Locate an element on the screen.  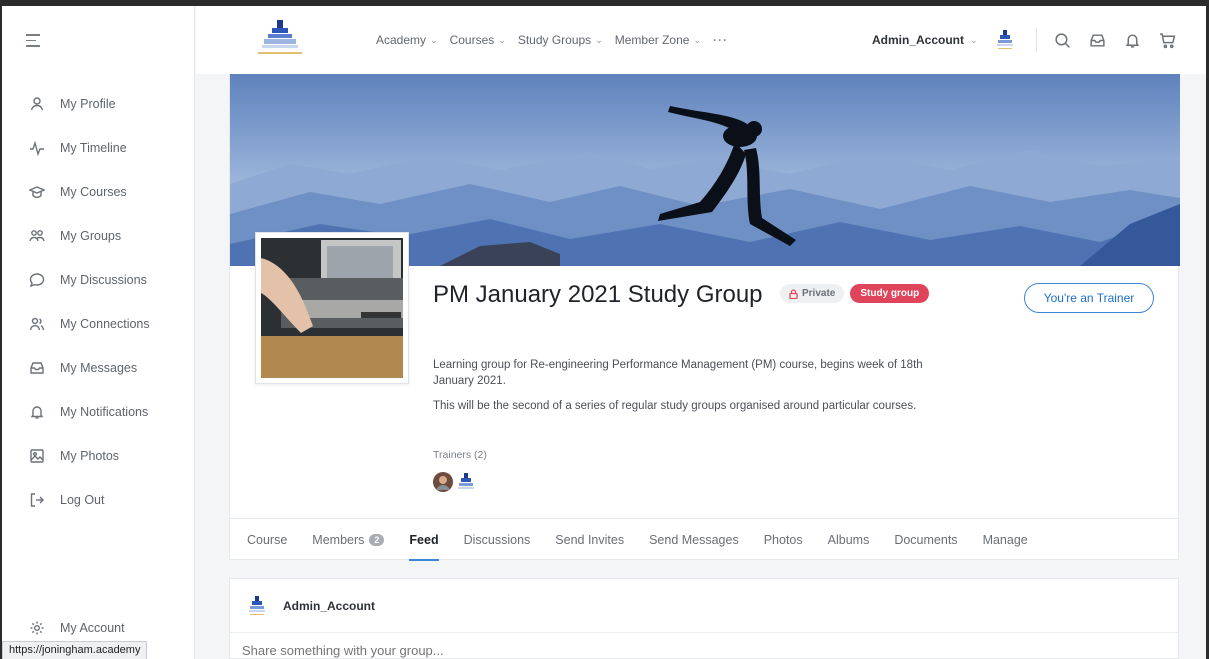
user-menu: Admin_Account ⌄ is located at coordinates (944, 40).